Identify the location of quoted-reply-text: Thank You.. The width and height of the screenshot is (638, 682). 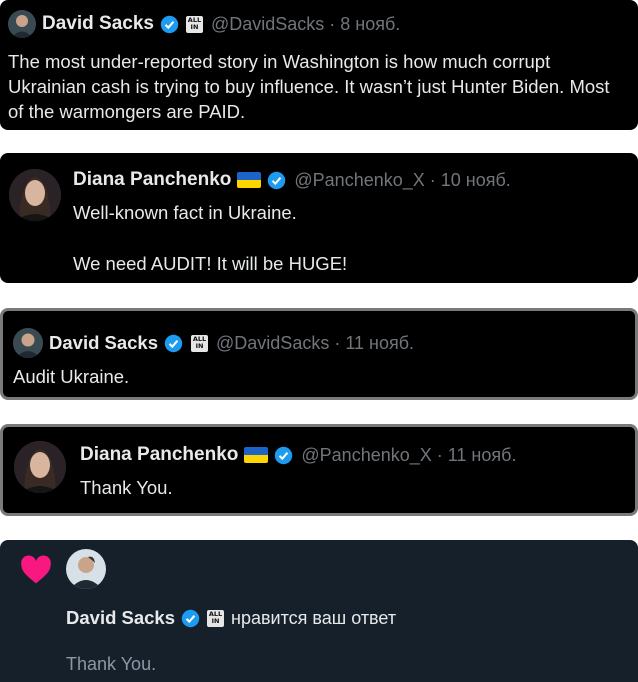
(111, 664).